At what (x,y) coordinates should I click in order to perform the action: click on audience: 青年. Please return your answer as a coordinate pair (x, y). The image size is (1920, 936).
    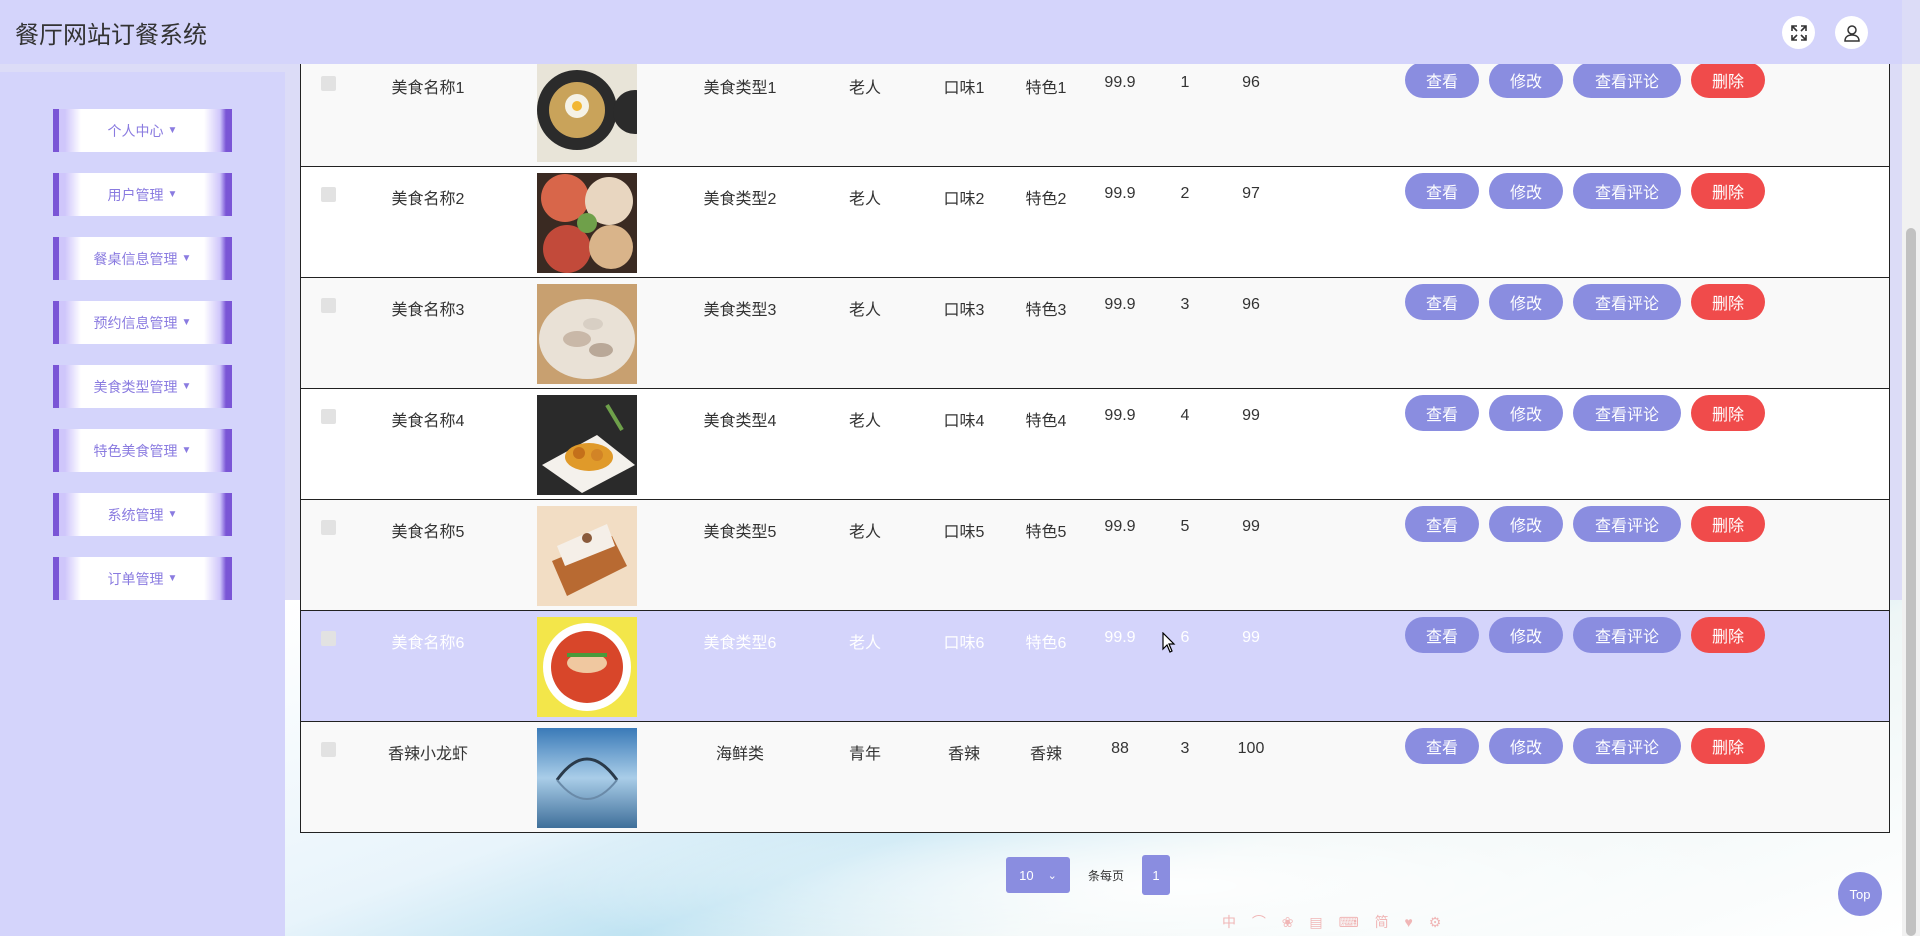
    Looking at the image, I should click on (865, 754).